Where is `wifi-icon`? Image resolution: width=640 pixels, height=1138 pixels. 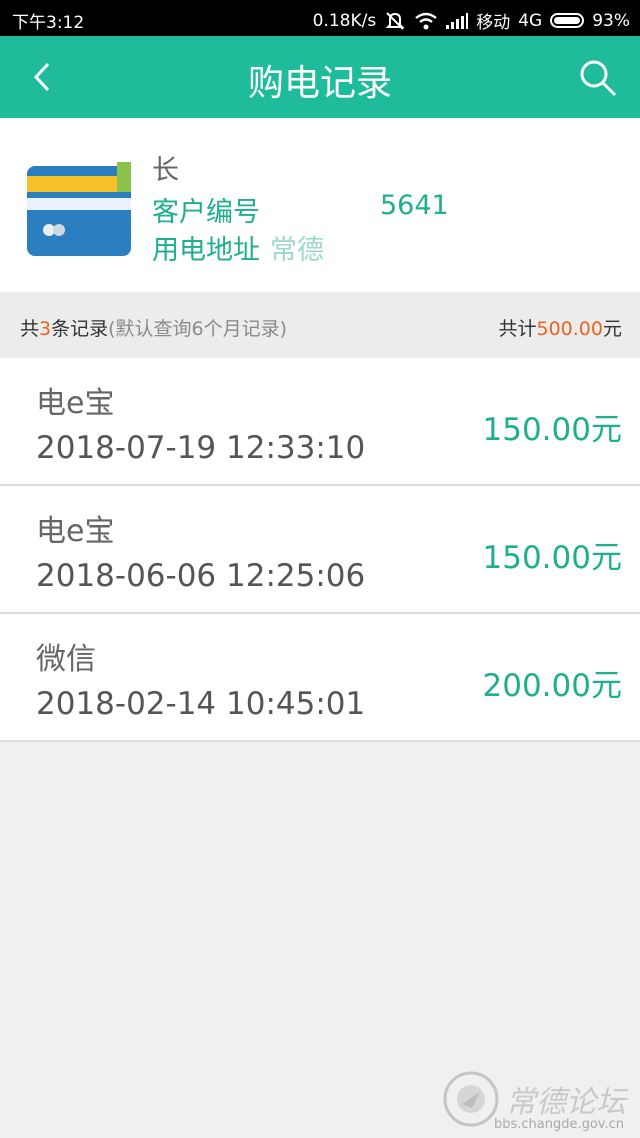 wifi-icon is located at coordinates (426, 20).